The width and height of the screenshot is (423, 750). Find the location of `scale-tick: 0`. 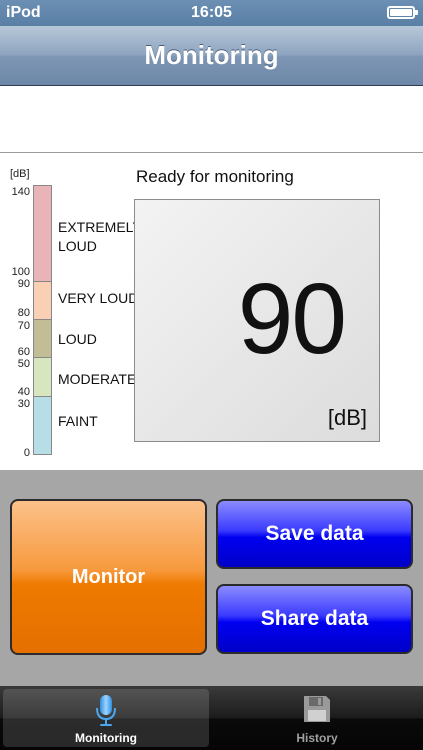

scale-tick: 0 is located at coordinates (26, 453).